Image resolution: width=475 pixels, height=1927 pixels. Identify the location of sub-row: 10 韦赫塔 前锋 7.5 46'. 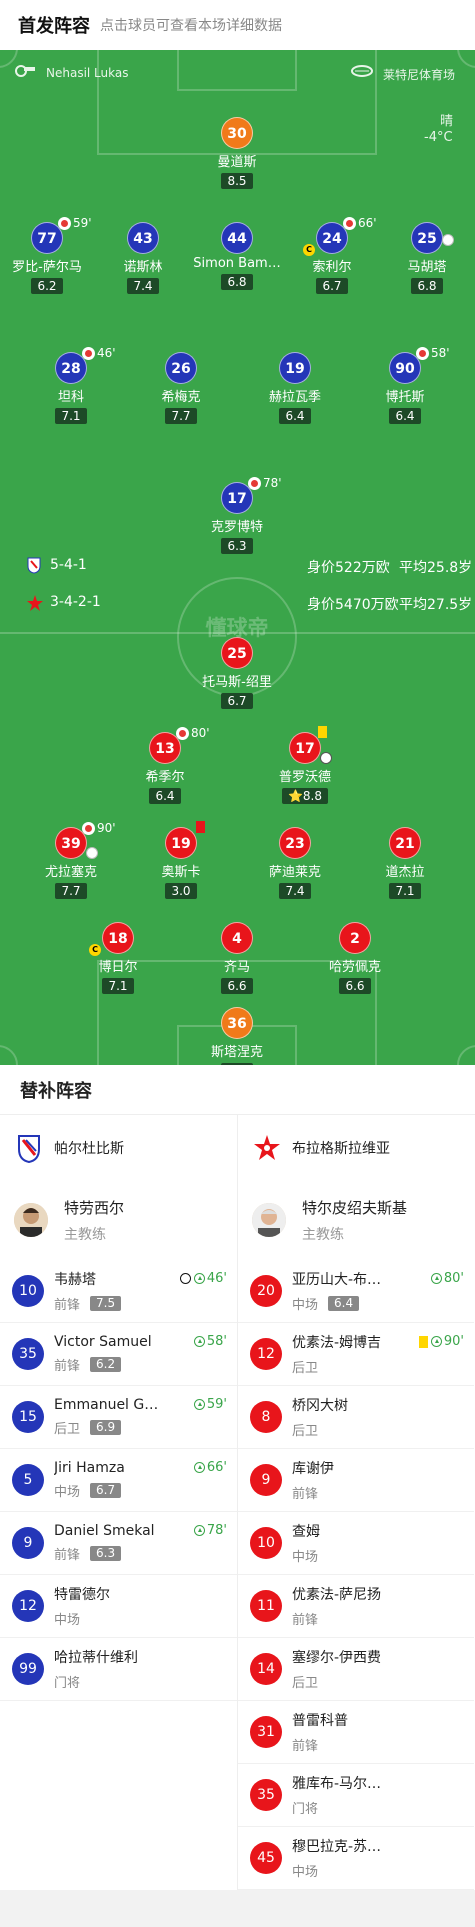
(118, 1291).